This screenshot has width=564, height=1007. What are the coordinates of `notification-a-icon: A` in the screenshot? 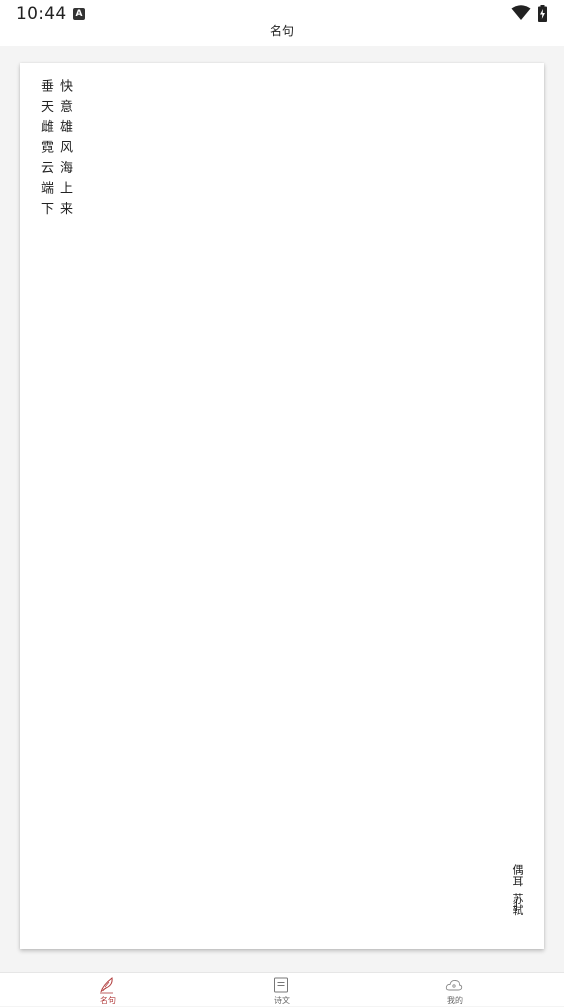 It's located at (79, 14).